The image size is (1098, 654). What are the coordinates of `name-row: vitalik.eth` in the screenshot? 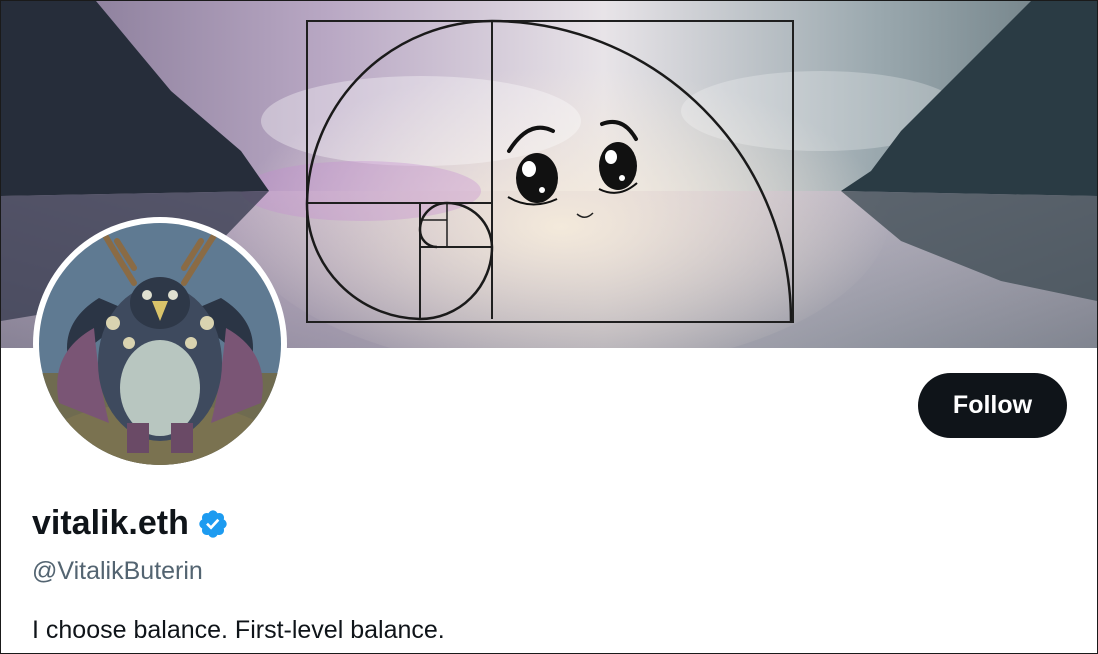 It's located at (130, 523).